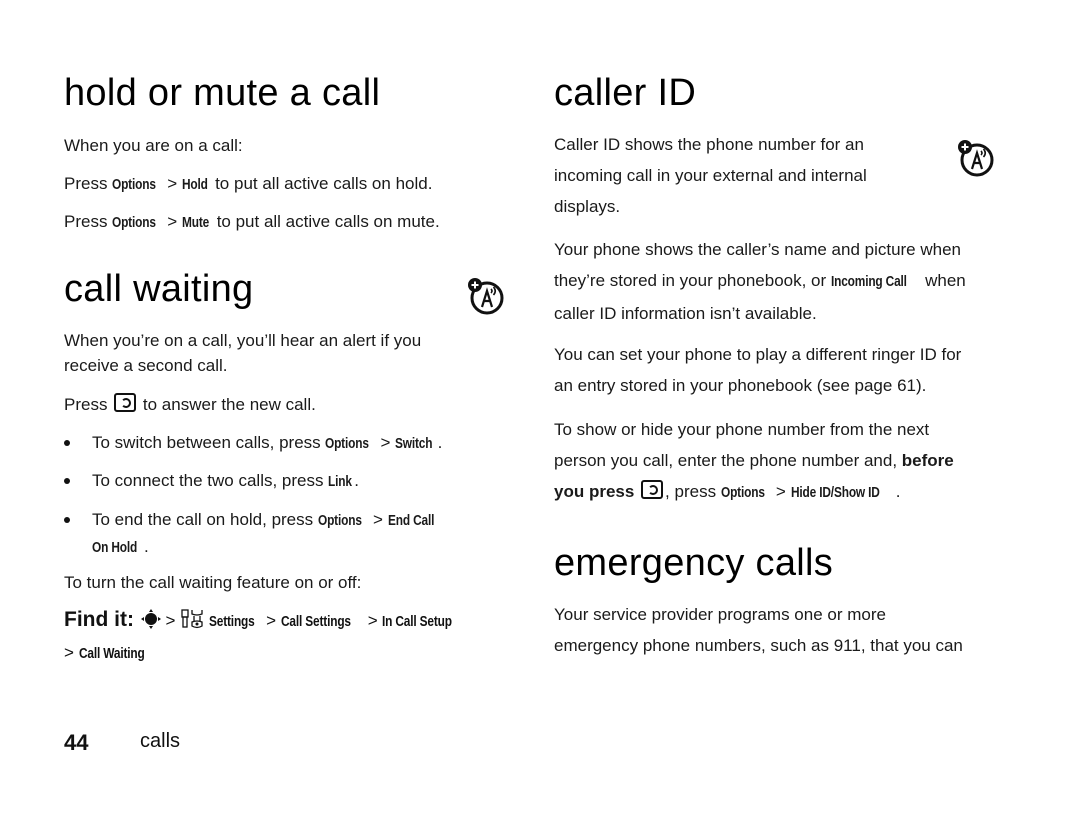 The width and height of the screenshot is (1080, 834). Describe the element at coordinates (927, 460) in the screenshot. I see `emphasis: before` at that location.